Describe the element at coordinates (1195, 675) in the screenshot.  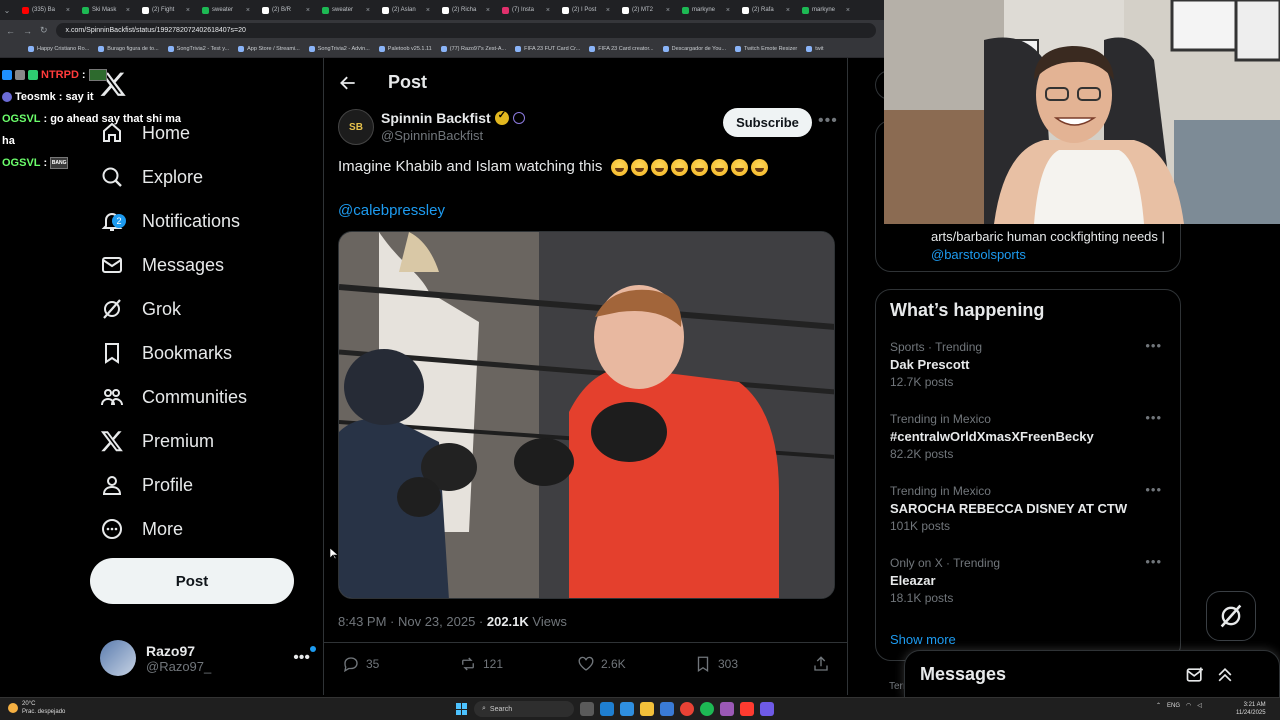
I see `new-message-icon` at that location.